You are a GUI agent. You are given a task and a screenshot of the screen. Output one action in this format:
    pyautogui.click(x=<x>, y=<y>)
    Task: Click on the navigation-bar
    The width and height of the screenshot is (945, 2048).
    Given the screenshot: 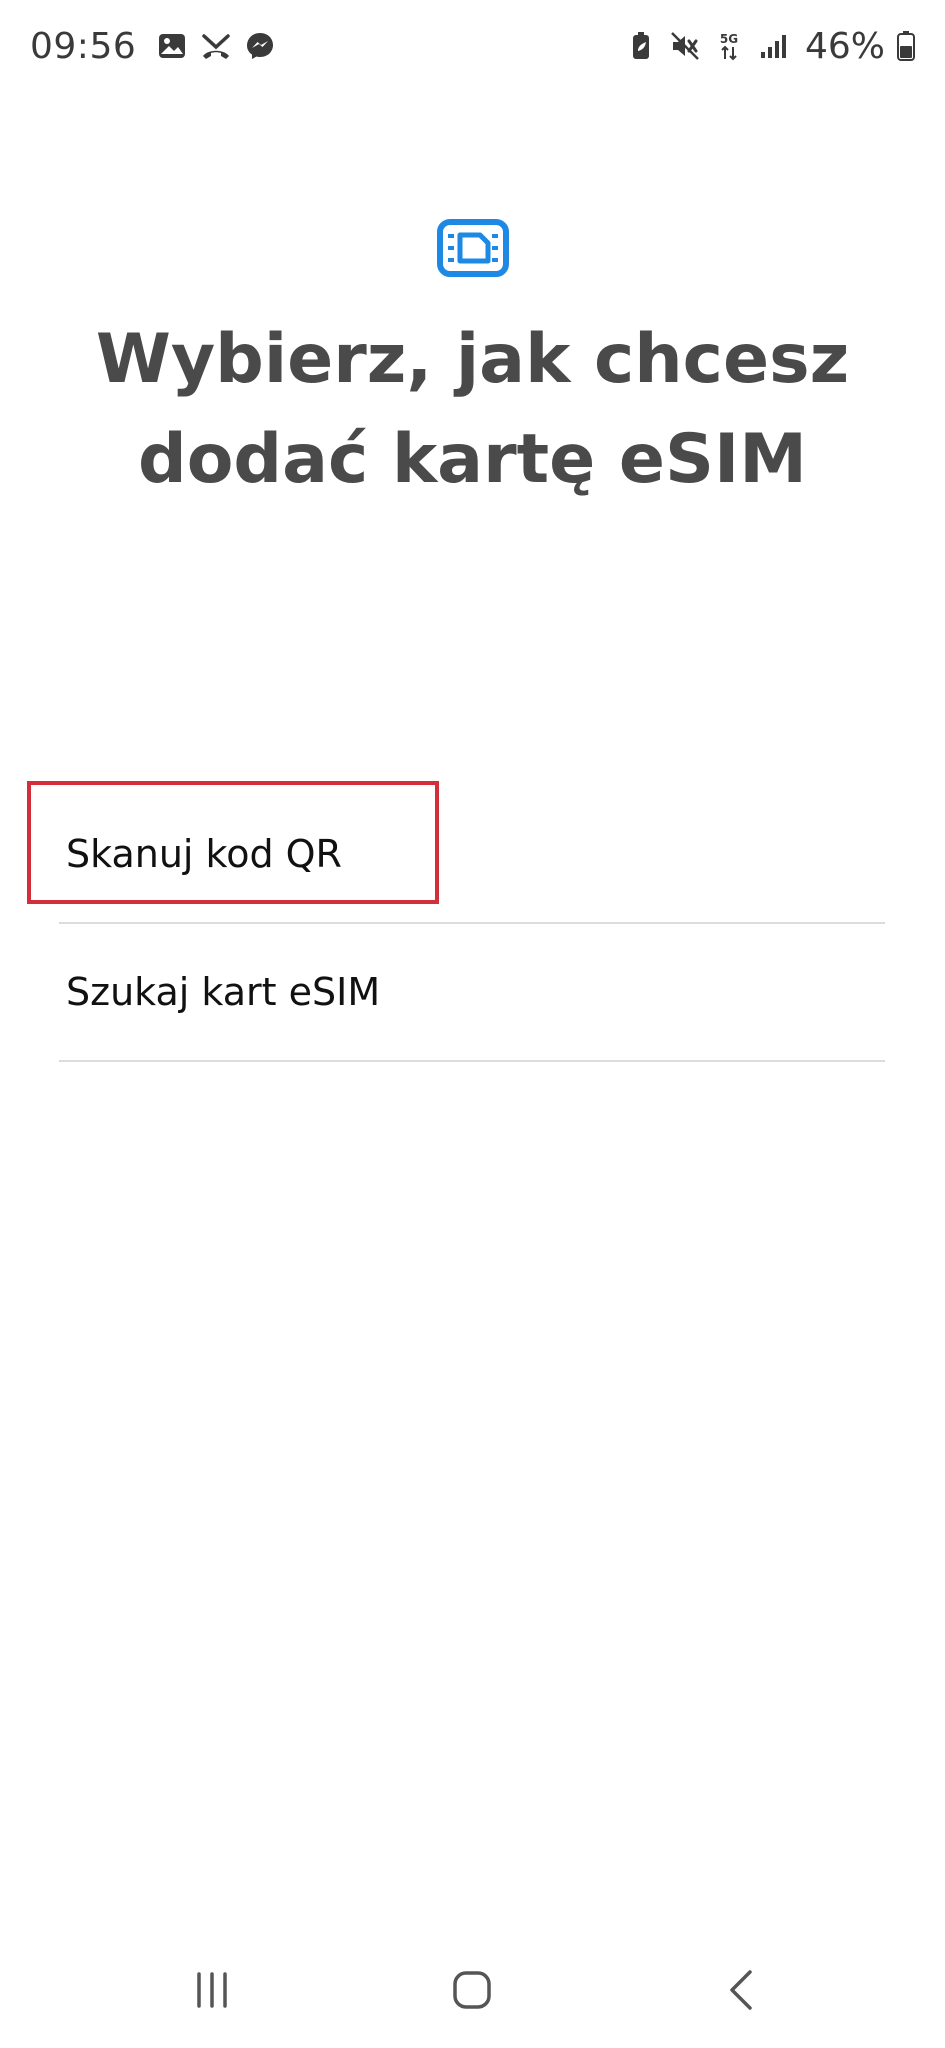 What is the action you would take?
    pyautogui.click(x=472, y=1990)
    